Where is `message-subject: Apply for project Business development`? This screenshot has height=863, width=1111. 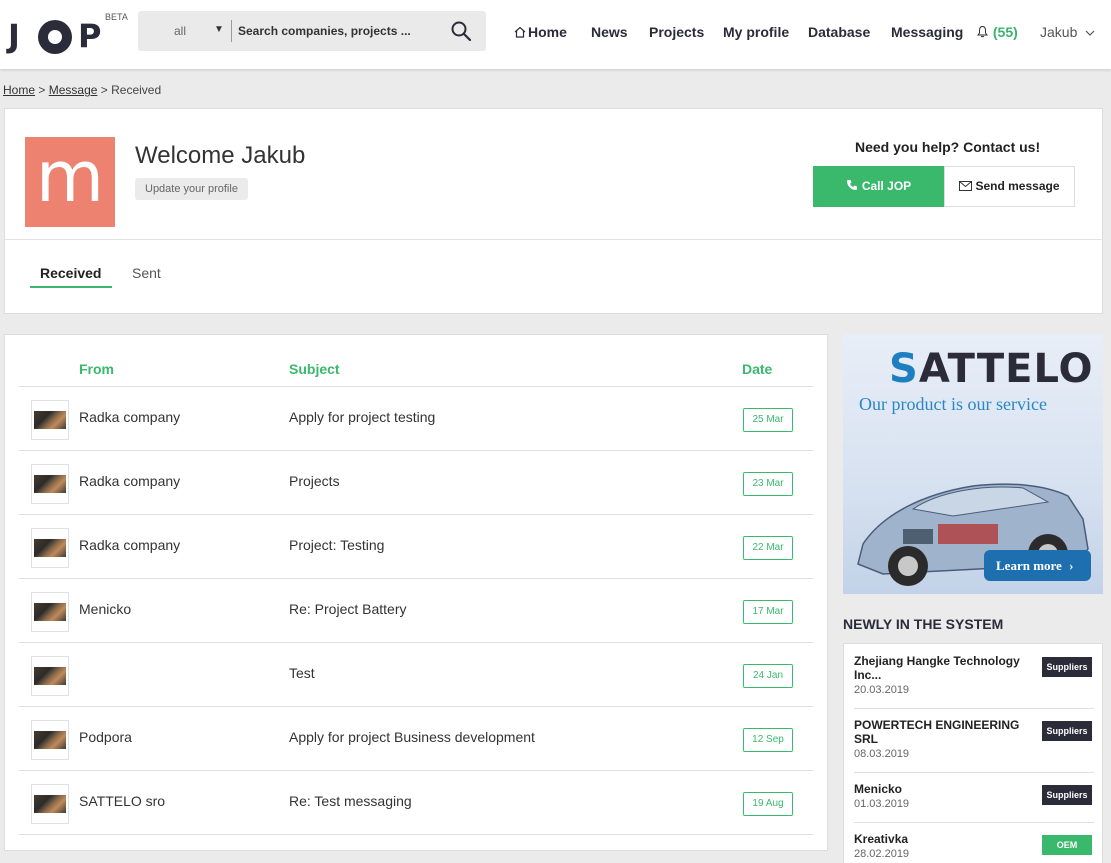 message-subject: Apply for project Business development is located at coordinates (412, 737).